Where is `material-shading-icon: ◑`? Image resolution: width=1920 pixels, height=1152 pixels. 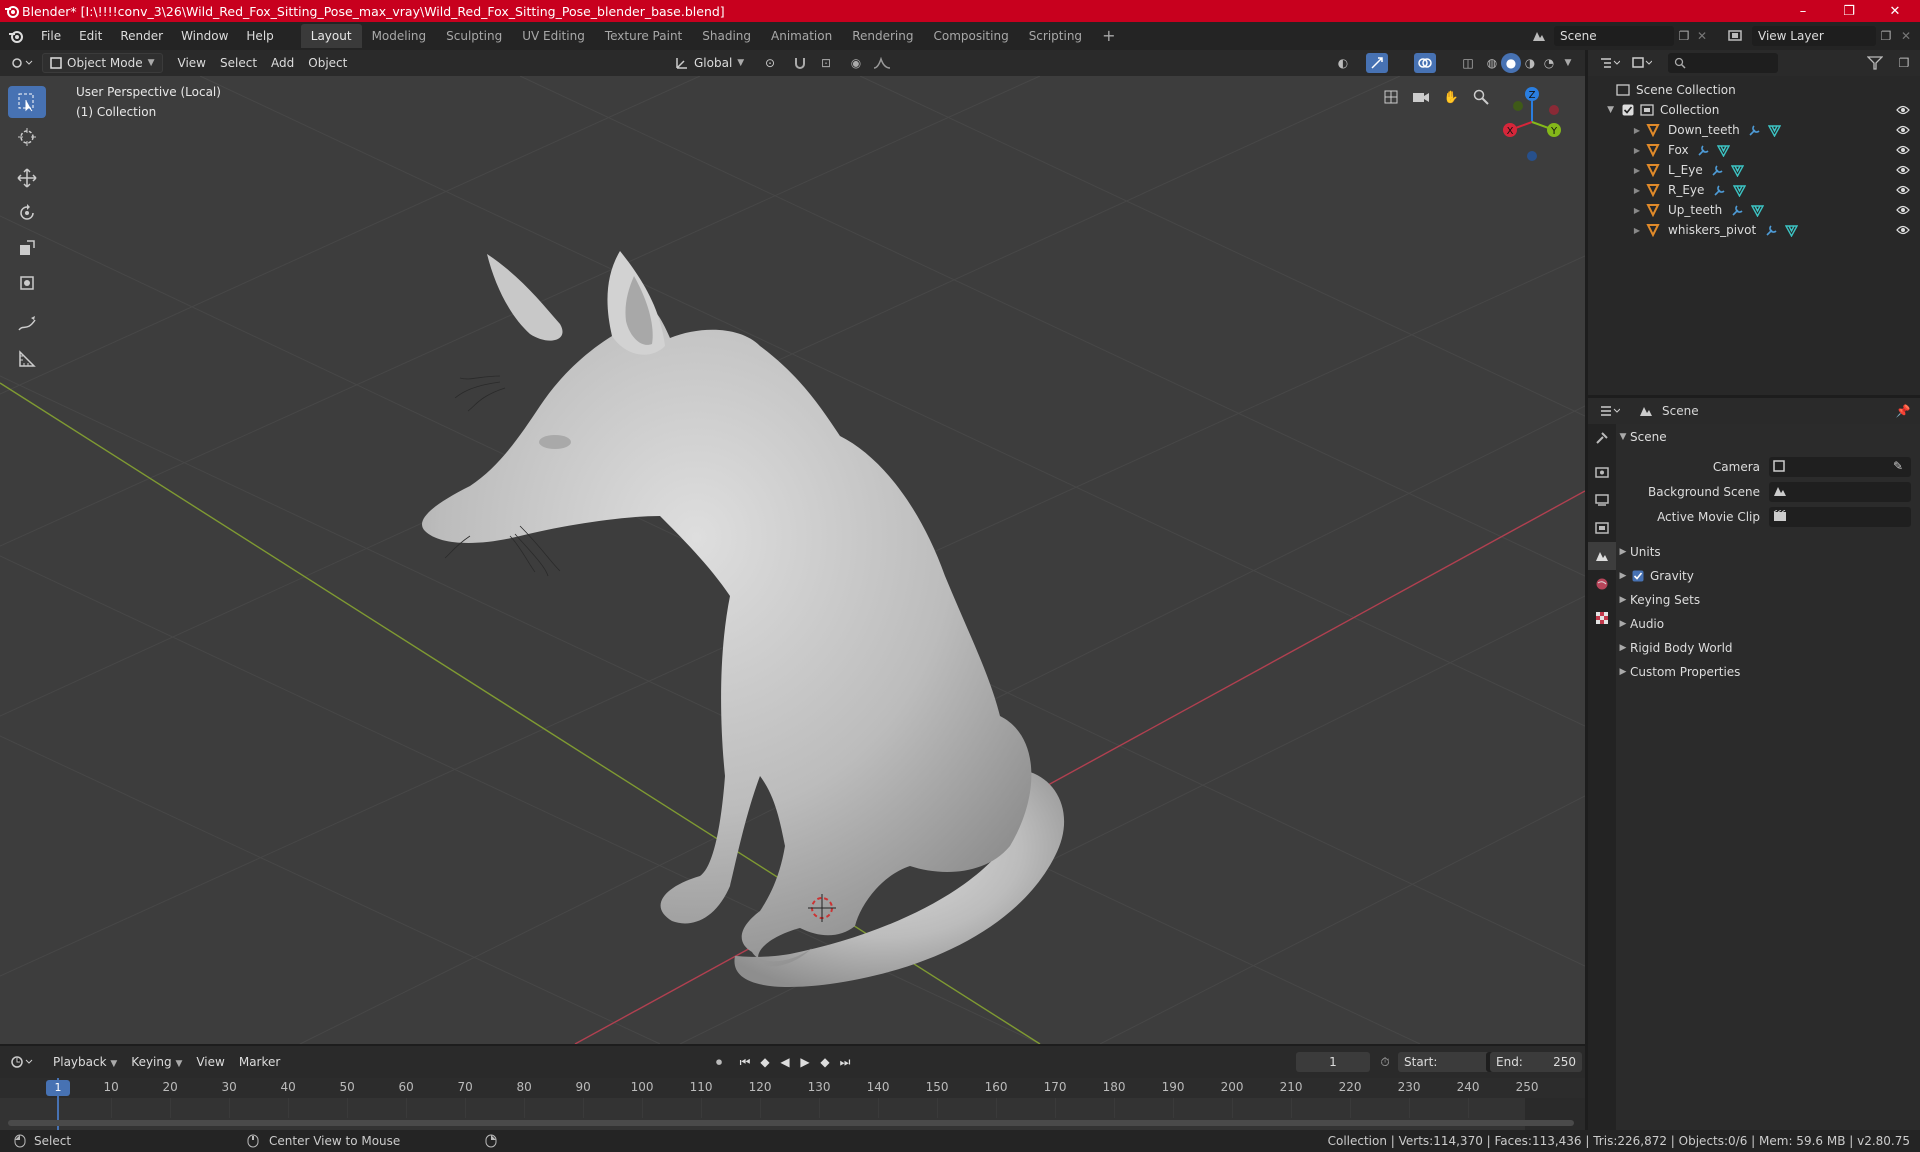 material-shading-icon: ◑ is located at coordinates (1530, 63).